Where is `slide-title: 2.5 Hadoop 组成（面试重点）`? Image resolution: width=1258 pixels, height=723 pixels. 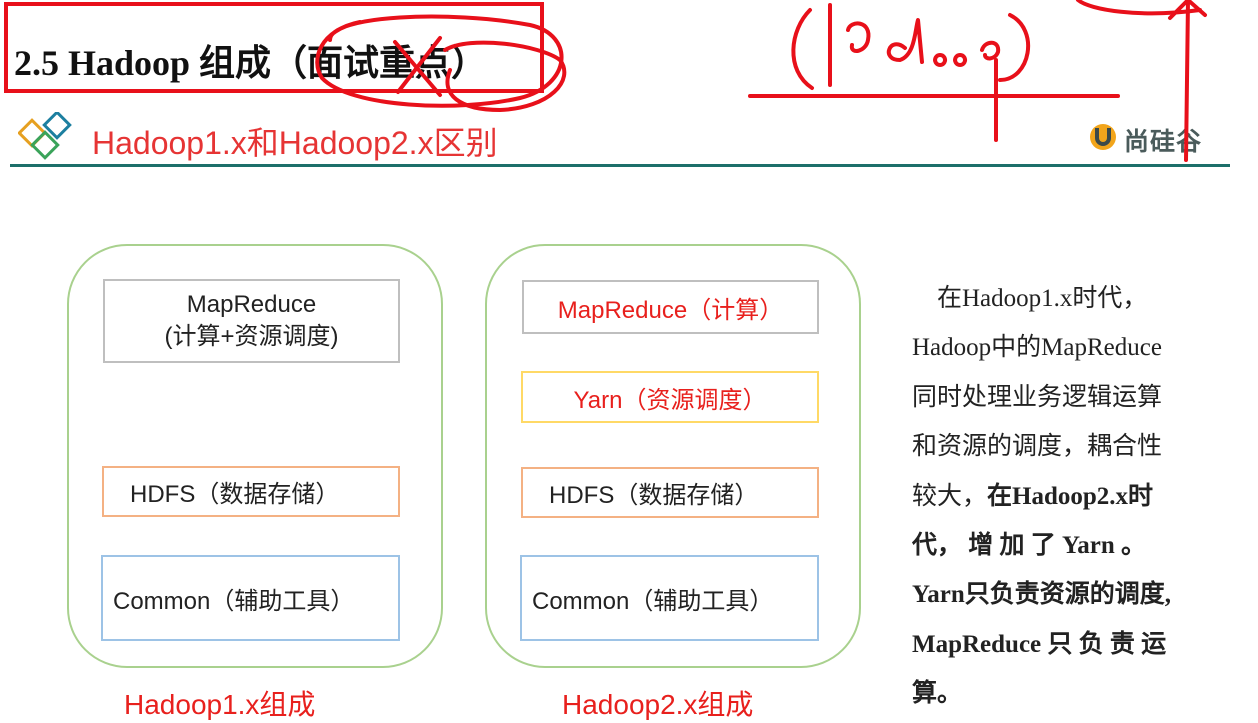 slide-title: 2.5 Hadoop 组成（面试重点） is located at coordinates (251, 63).